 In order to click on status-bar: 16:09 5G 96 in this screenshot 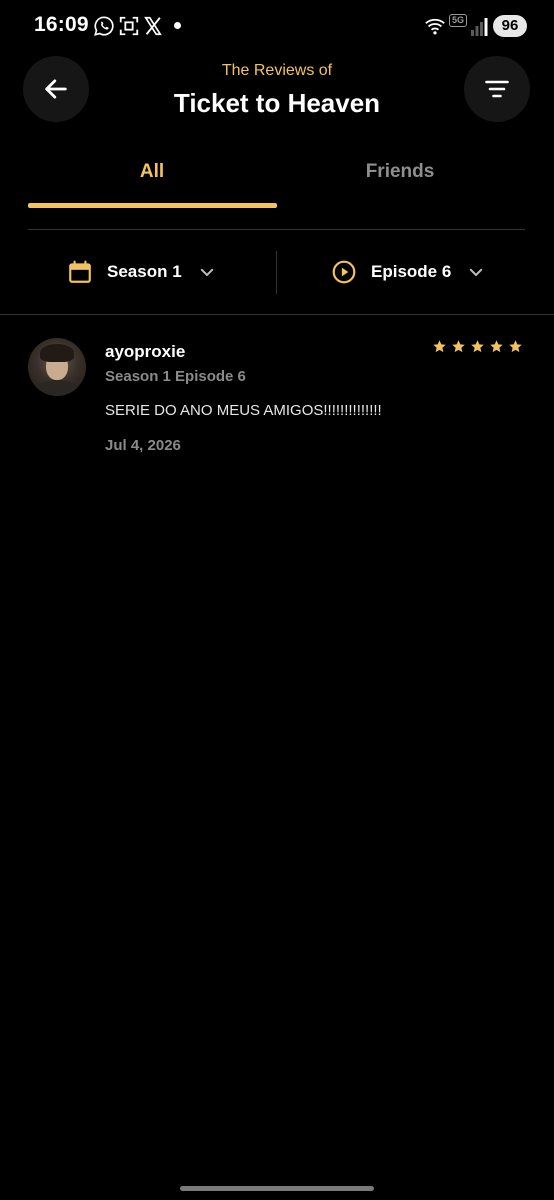, I will do `click(277, 27)`.